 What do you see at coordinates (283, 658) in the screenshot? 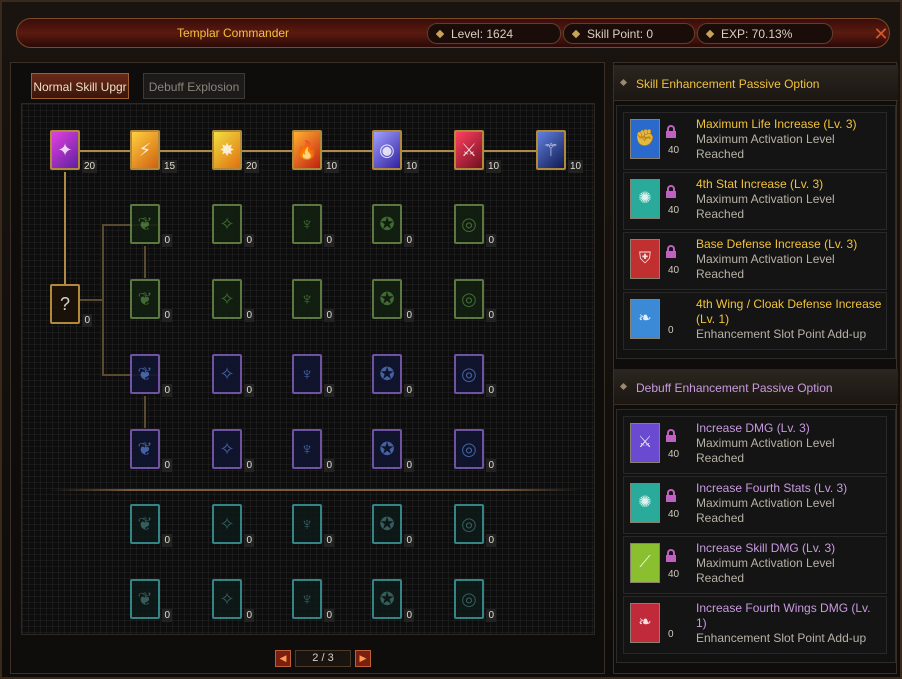
I see `prev-page-button: ◀` at bounding box center [283, 658].